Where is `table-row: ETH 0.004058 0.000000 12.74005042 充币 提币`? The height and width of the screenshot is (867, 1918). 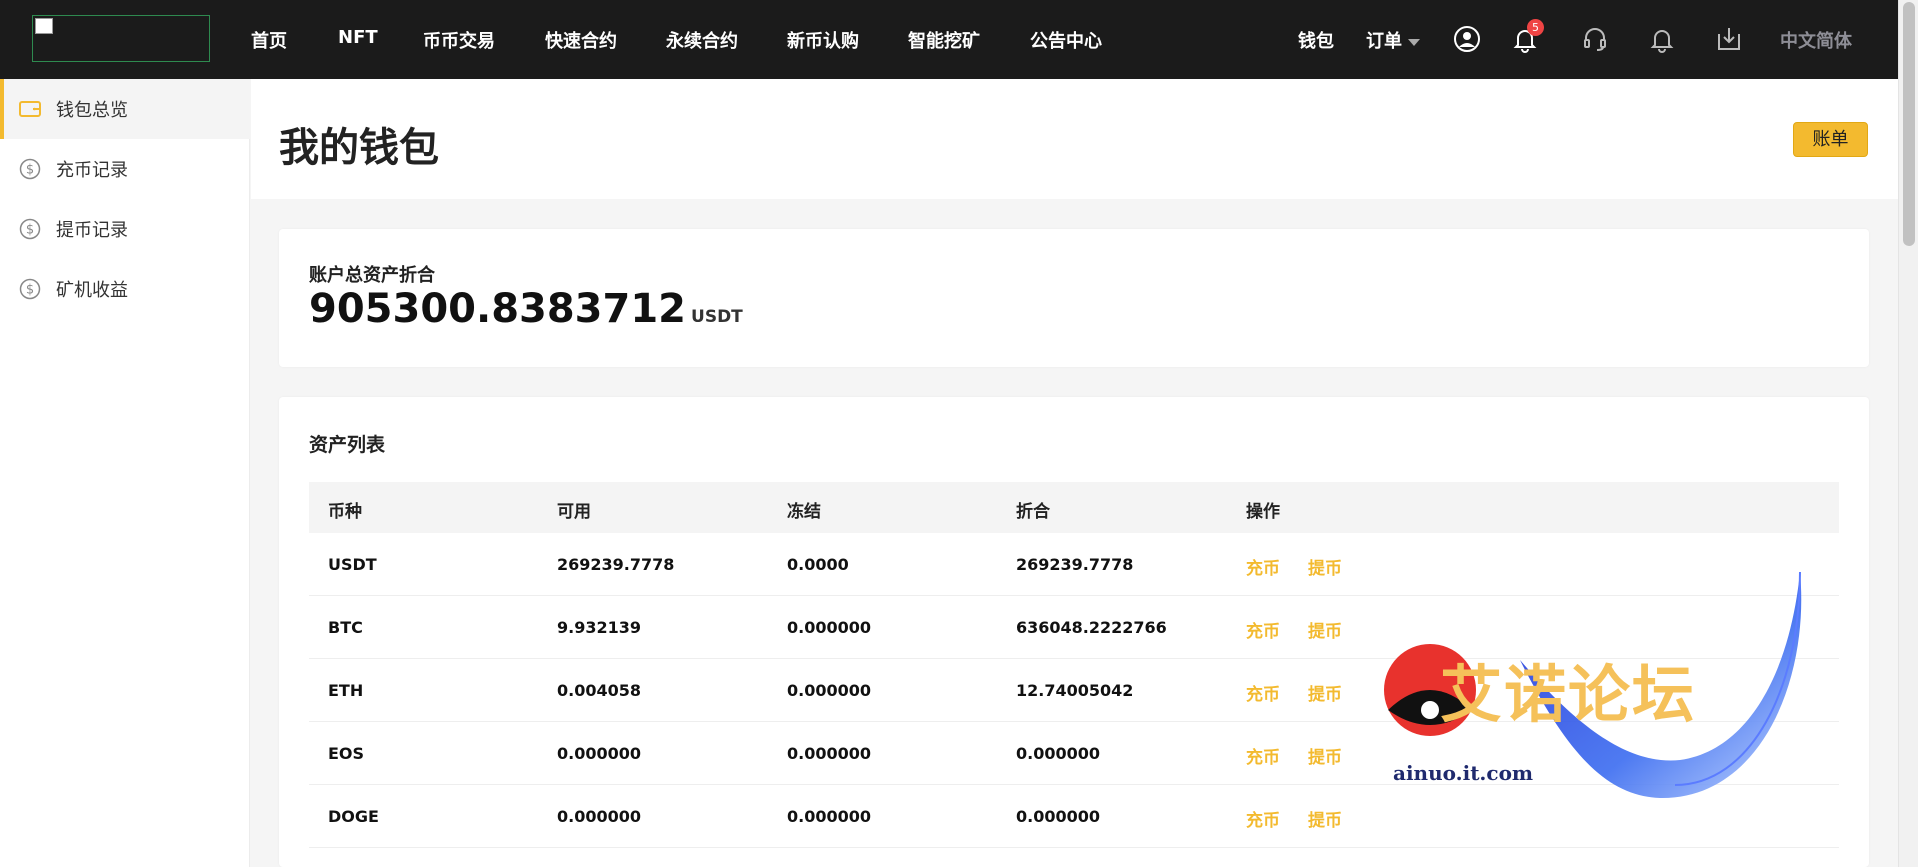
table-row: ETH 0.004058 0.000000 12.74005042 充币 提币 is located at coordinates (1074, 690).